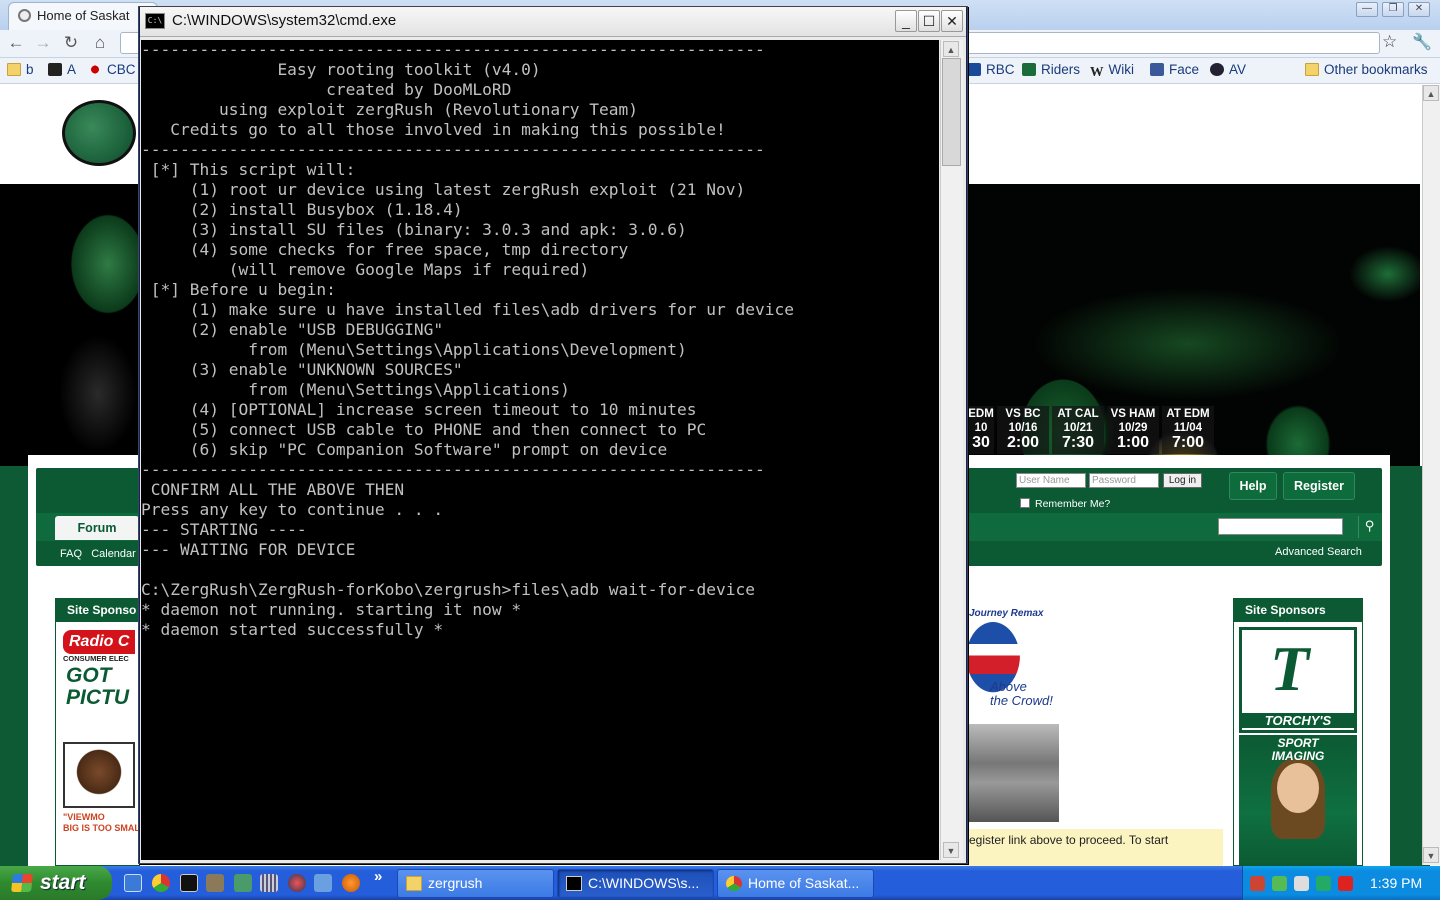  What do you see at coordinates (1319, 486) in the screenshot?
I see `register-button: Register` at bounding box center [1319, 486].